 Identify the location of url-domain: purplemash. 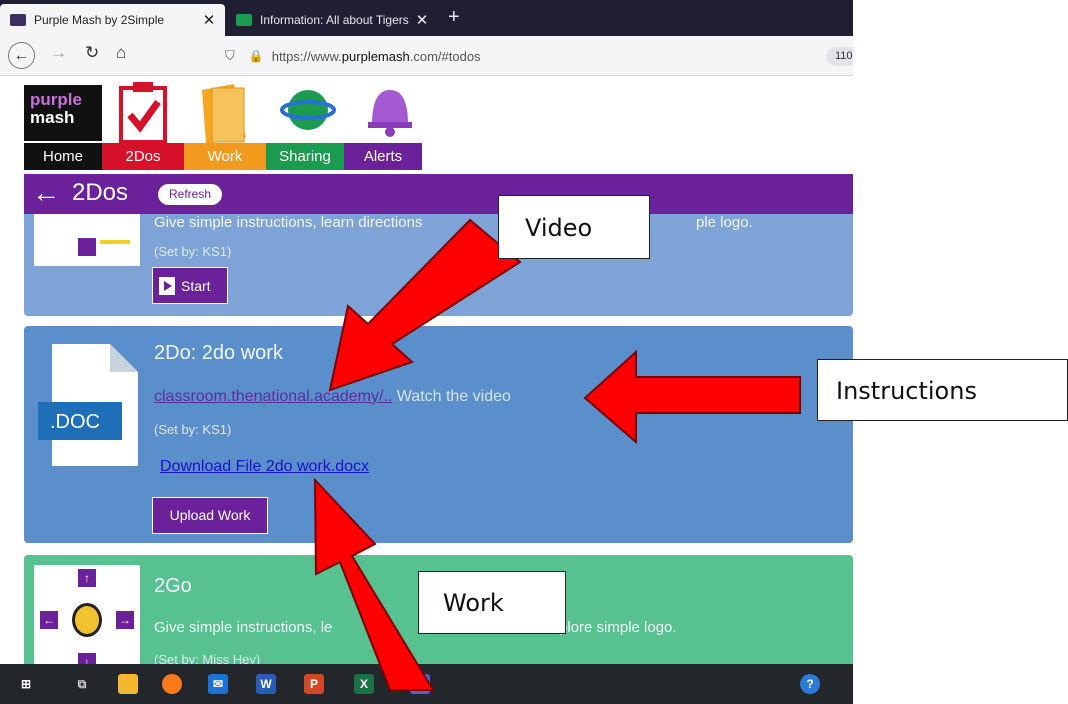
(375, 56).